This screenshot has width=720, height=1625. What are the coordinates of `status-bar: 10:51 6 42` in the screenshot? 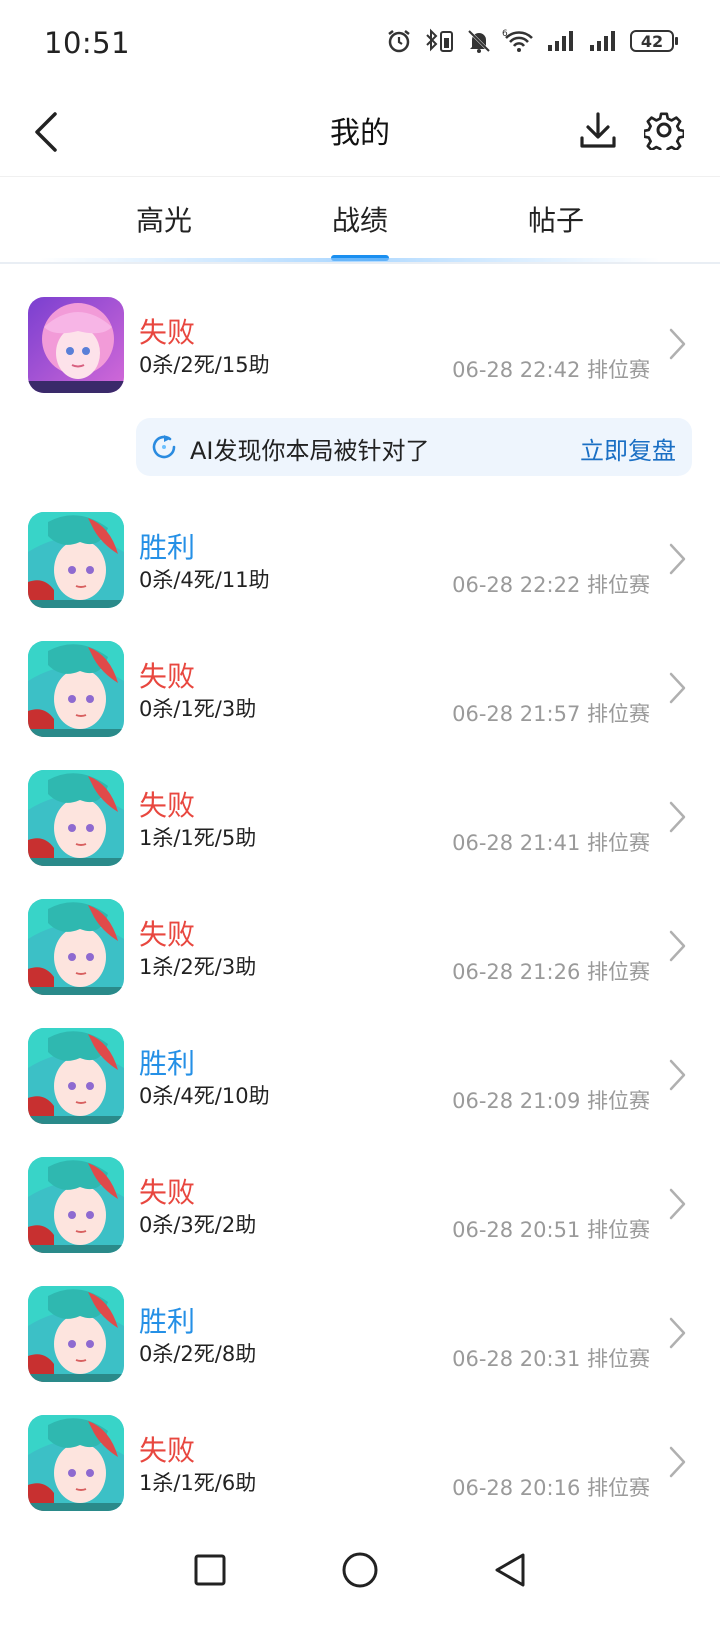 It's located at (360, 45).